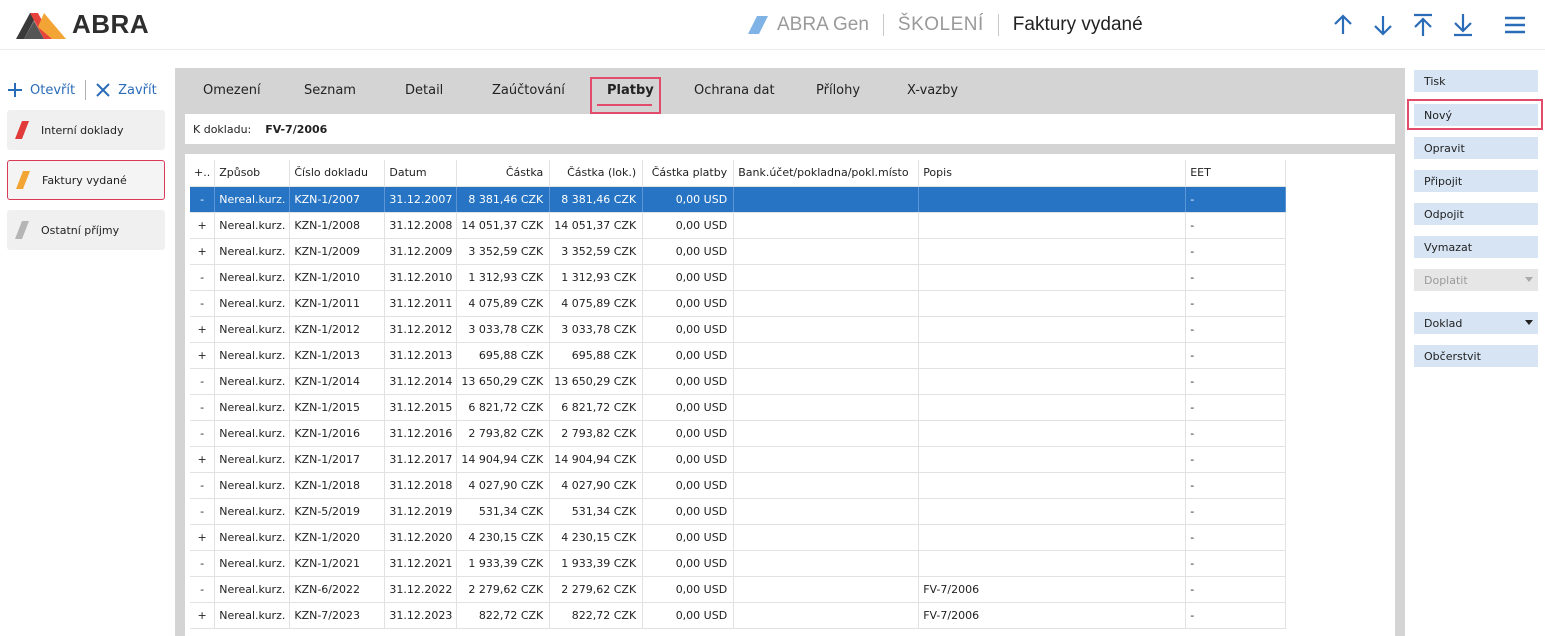  Describe the element at coordinates (688, 173) in the screenshot. I see `column-header: Částka platby` at that location.